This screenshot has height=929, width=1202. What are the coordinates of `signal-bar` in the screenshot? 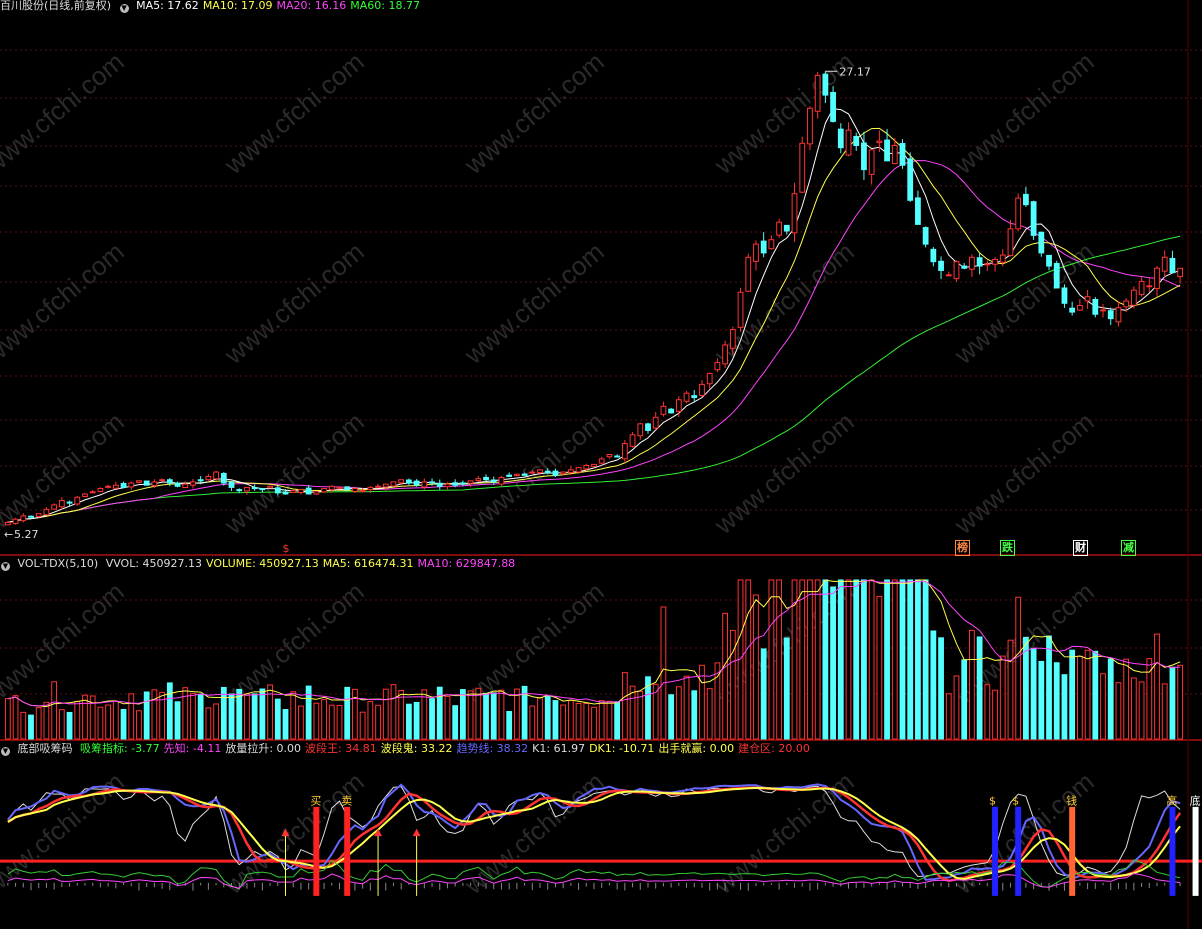 It's located at (347, 851).